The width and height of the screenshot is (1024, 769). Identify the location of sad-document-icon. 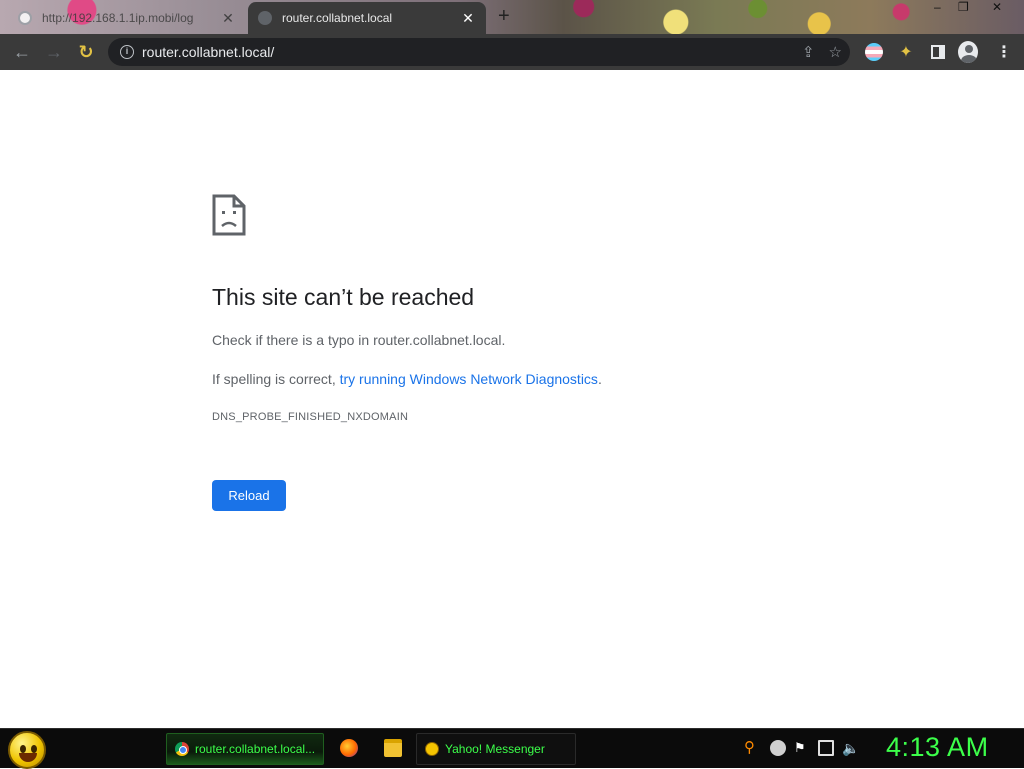
(229, 215).